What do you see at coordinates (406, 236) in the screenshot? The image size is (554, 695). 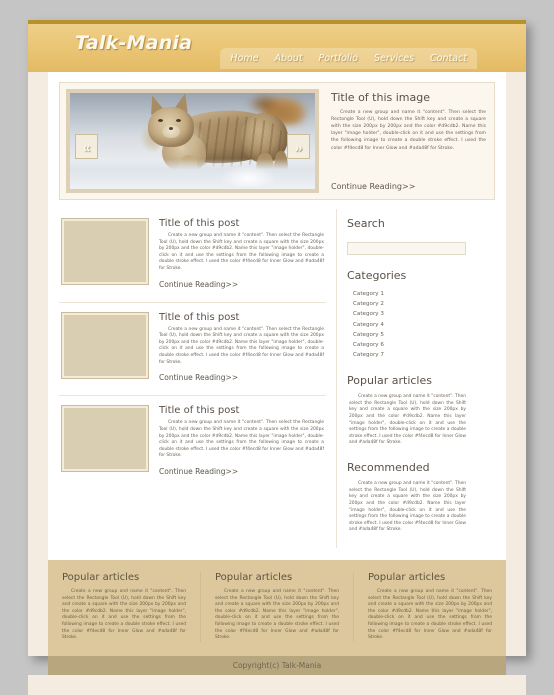 I see `sidebar-search-block: Search` at bounding box center [406, 236].